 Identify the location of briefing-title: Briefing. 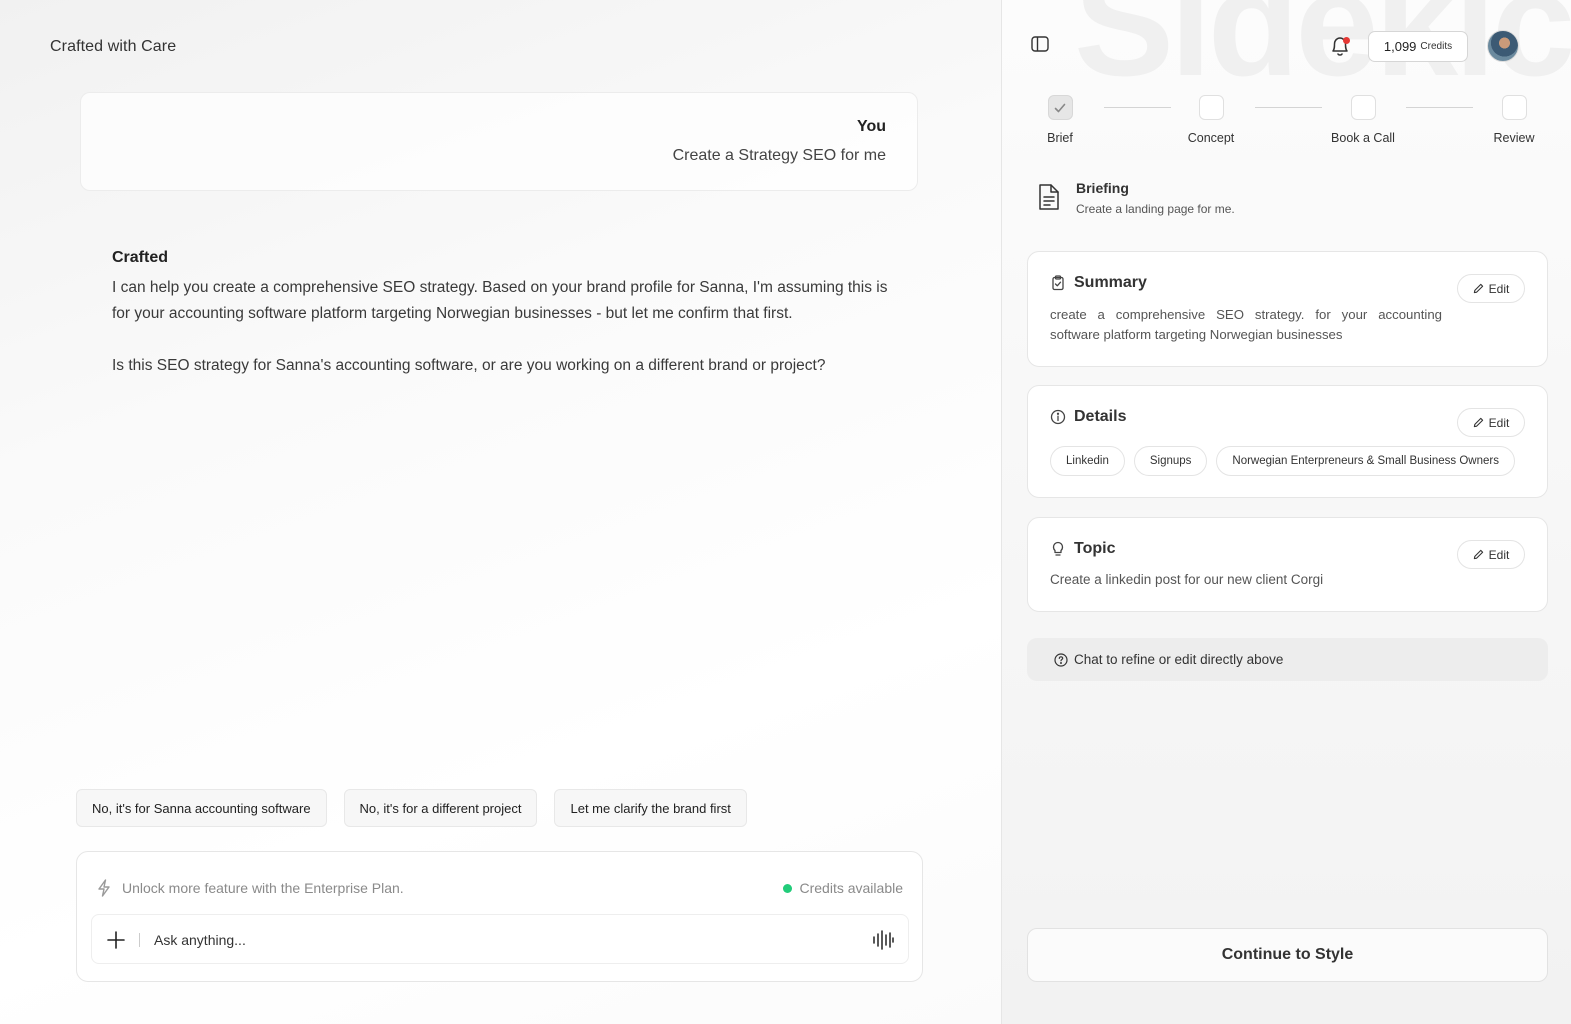
(1102, 188).